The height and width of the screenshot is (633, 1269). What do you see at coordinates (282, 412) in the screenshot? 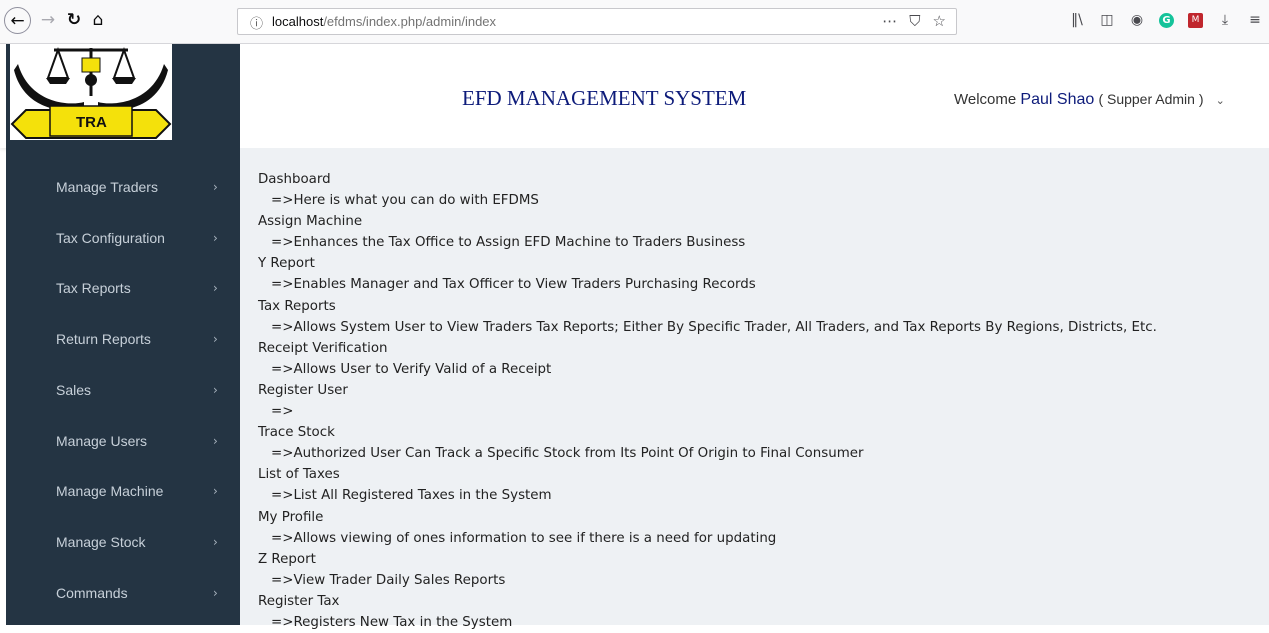
I see `entry-description: =>` at bounding box center [282, 412].